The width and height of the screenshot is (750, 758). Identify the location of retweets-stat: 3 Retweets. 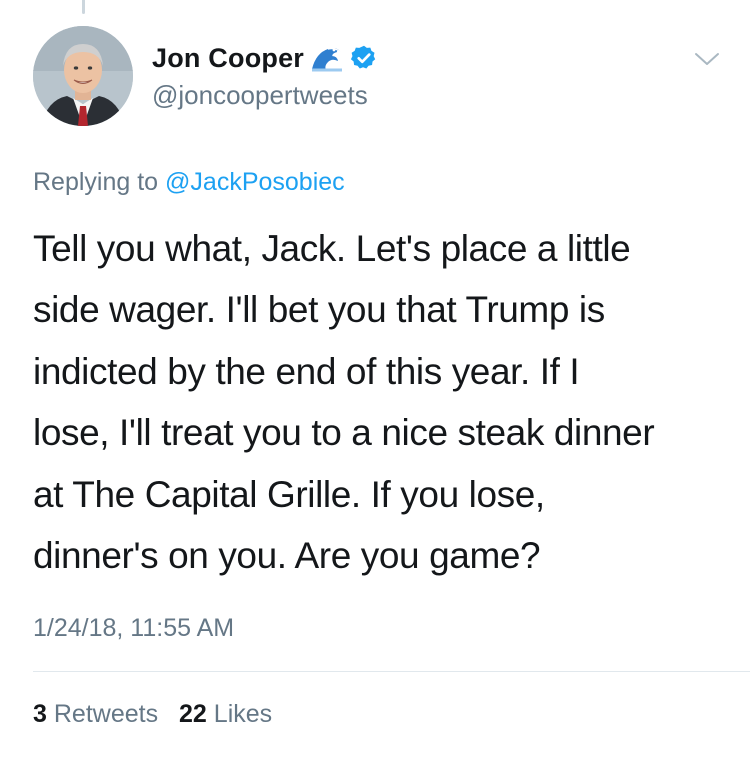
(99, 714).